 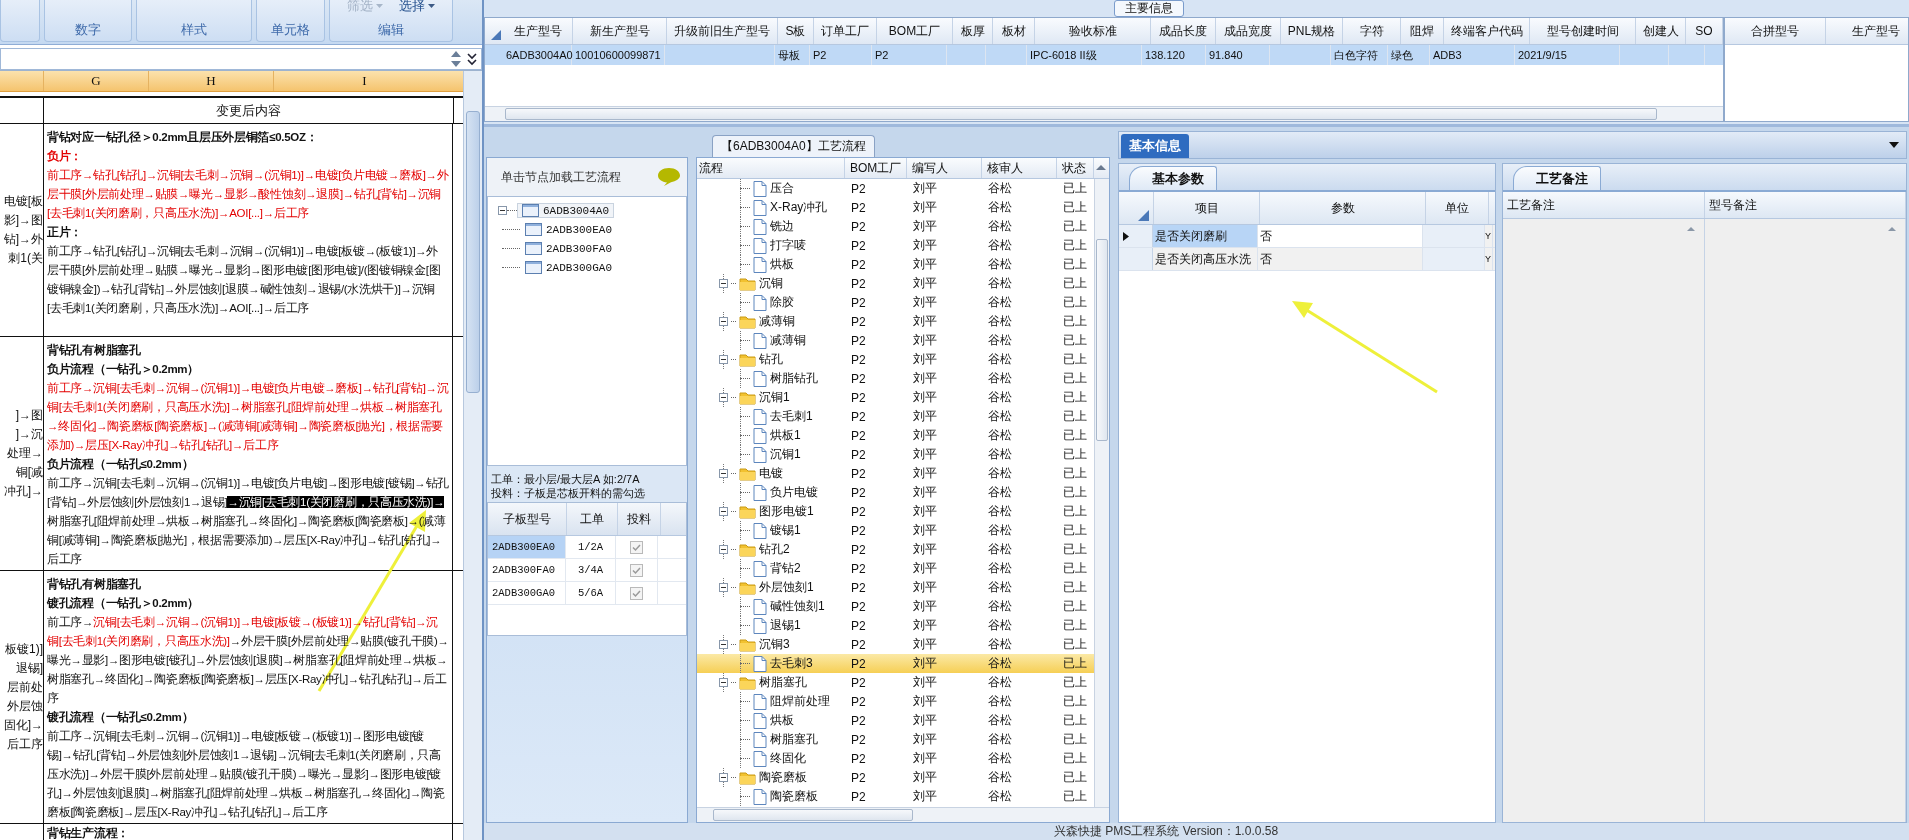 I want to click on node-label: 打字唛, so click(x=788, y=245).